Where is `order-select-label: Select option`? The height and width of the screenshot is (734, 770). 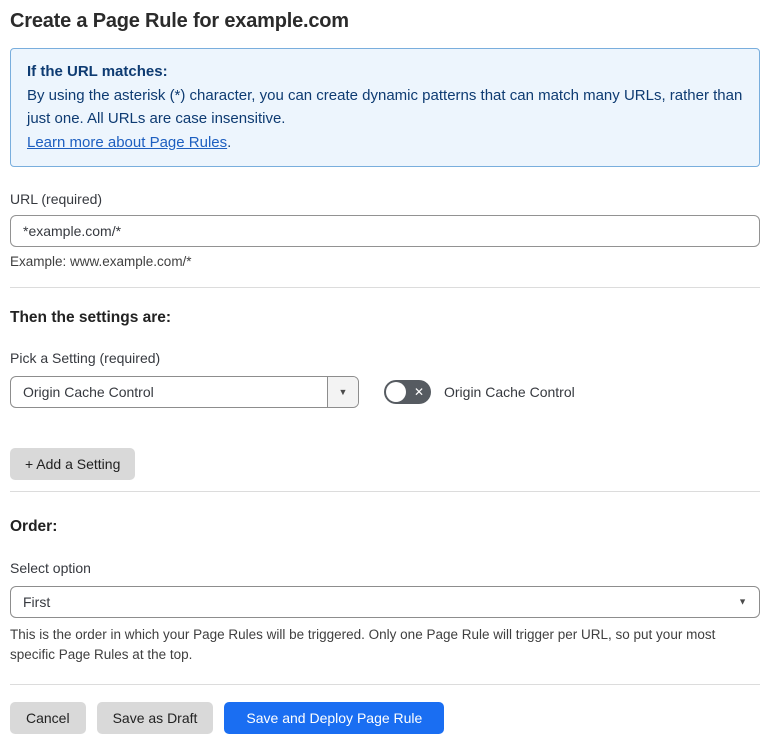 order-select-label: Select option is located at coordinates (50, 568).